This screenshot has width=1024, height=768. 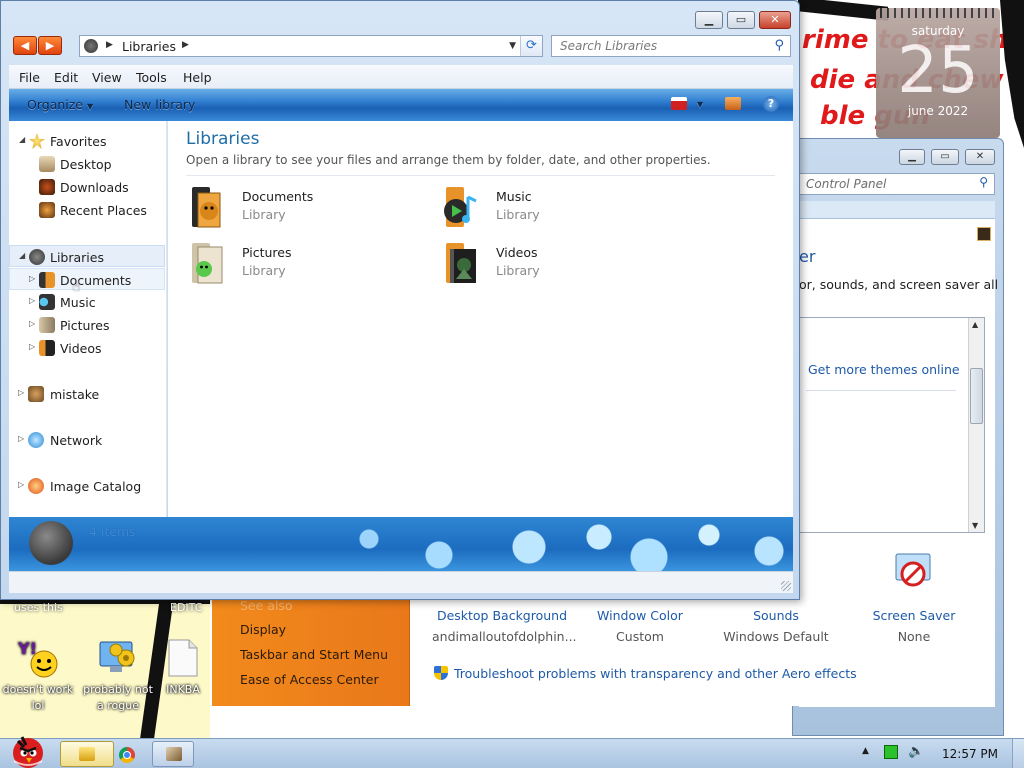 I want to click on show-hidden-icons-icon: ▲, so click(x=865, y=751).